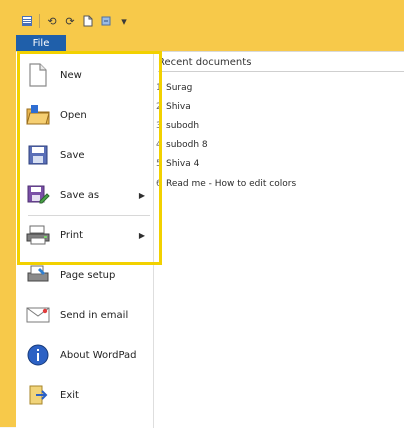 Image resolution: width=404 pixels, height=428 pixels. I want to click on menu-item-page-setup-label: Page setup, so click(88, 275).